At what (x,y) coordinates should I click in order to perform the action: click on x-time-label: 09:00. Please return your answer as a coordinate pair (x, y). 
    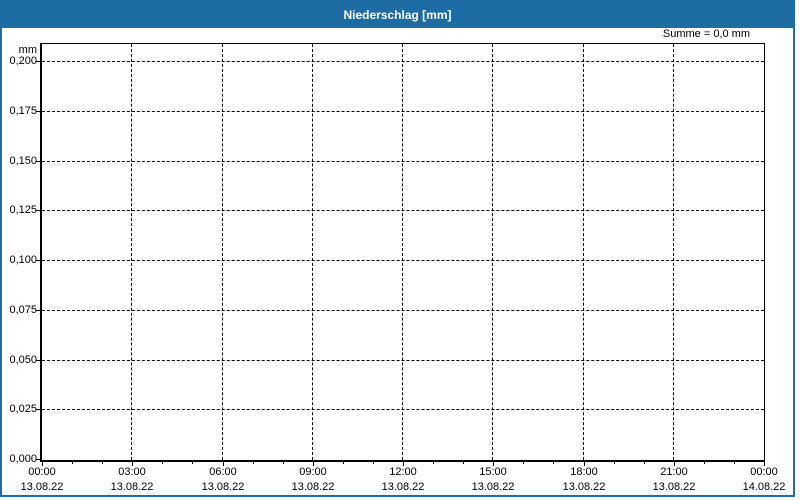
    Looking at the image, I should click on (313, 472).